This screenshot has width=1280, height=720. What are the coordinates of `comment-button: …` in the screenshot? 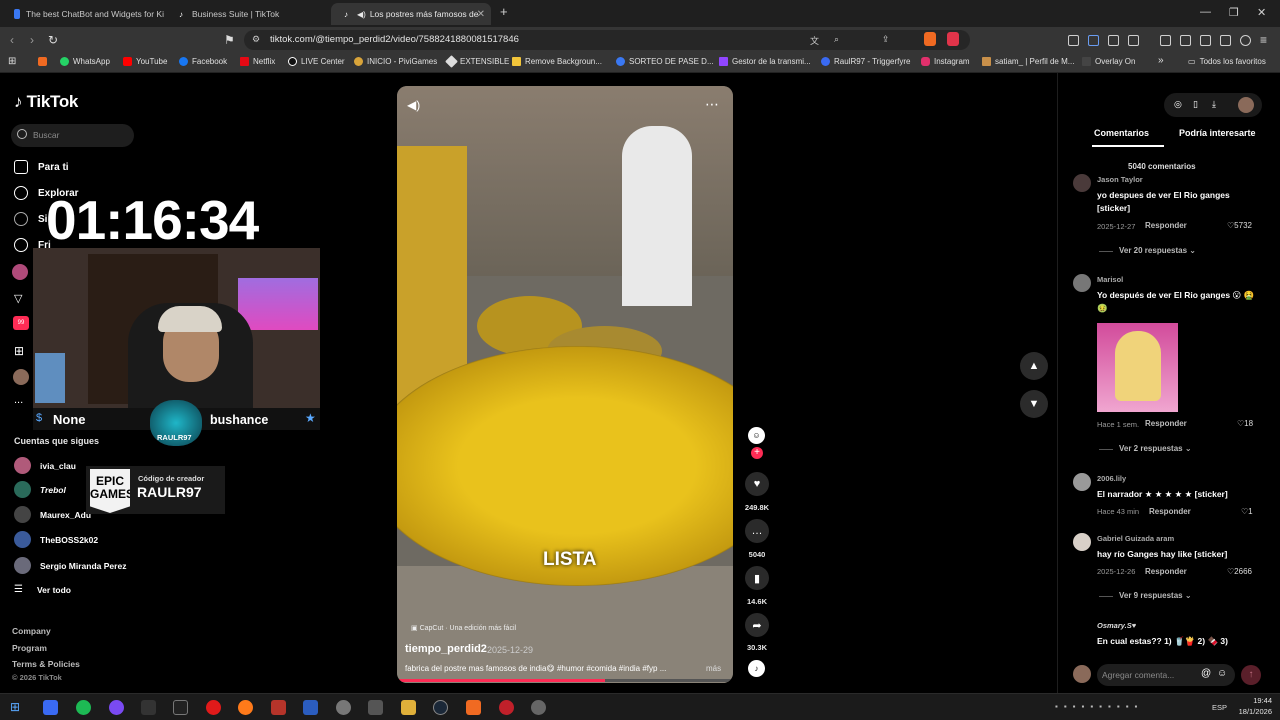 It's located at (757, 531).